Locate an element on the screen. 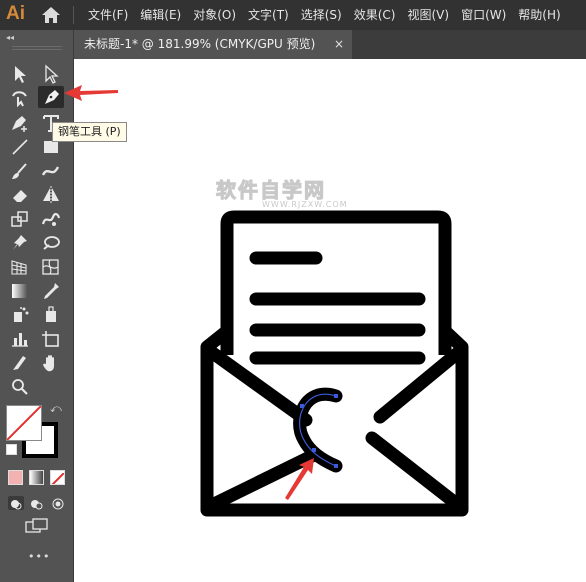 The image size is (586, 582). color-mode-icon is located at coordinates (15, 477).